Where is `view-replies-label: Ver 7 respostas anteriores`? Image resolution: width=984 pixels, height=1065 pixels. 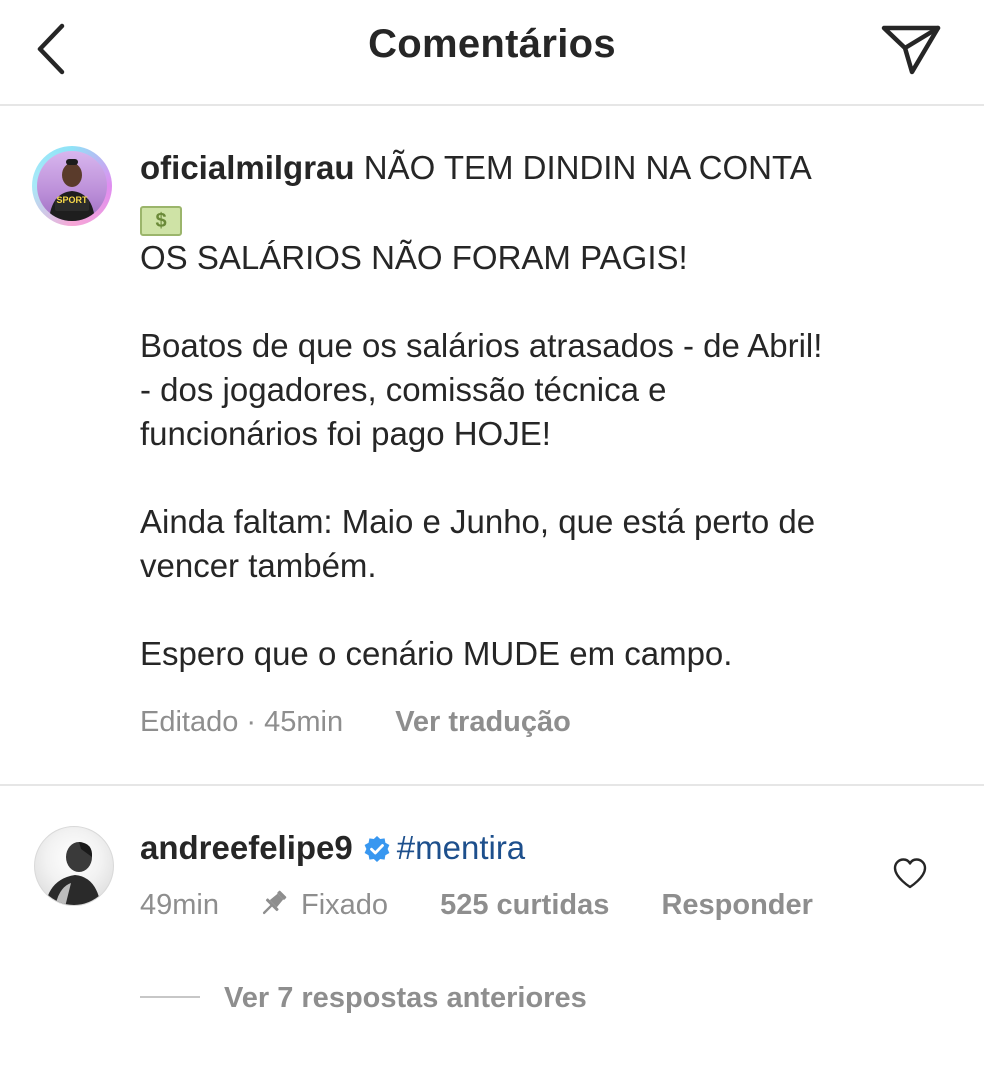
view-replies-label: Ver 7 respostas anteriores is located at coordinates (405, 998).